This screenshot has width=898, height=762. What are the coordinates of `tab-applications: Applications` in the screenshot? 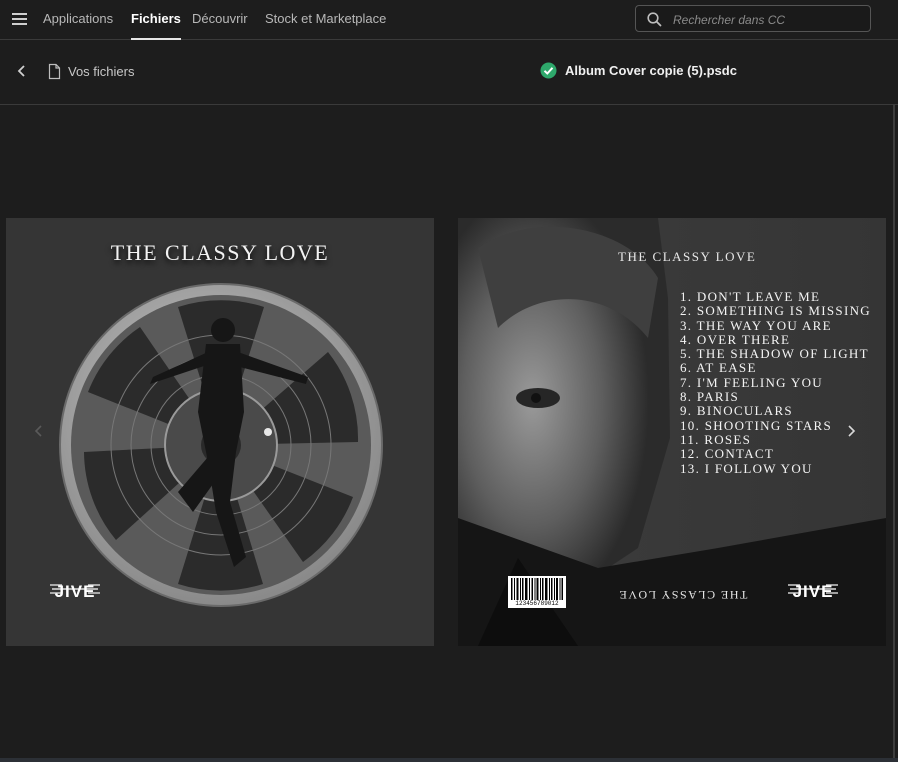 It's located at (78, 18).